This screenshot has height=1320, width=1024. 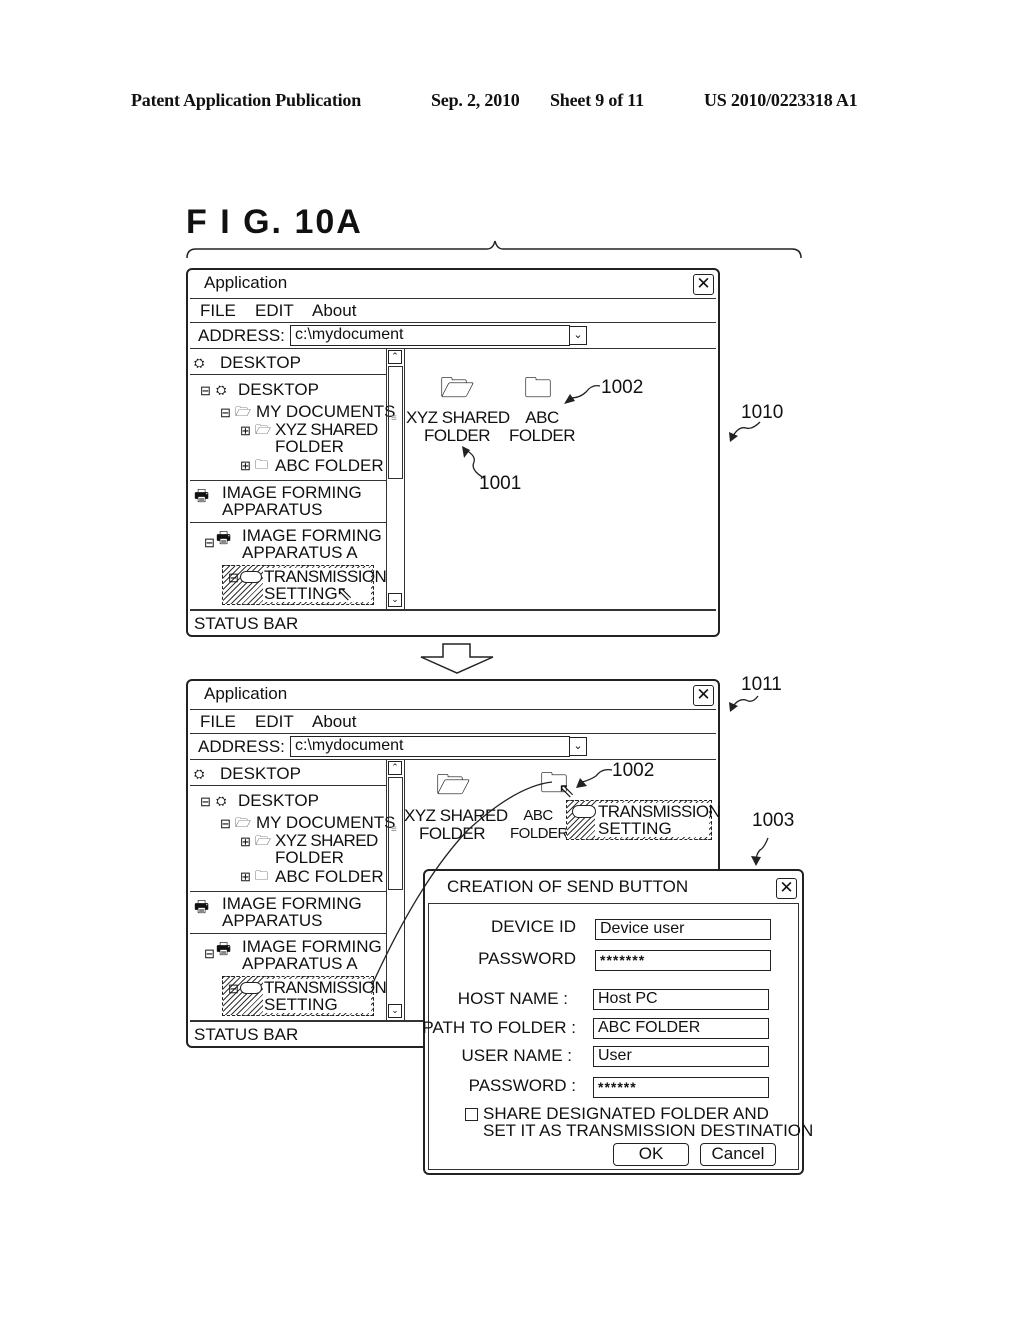 I want to click on button-shape-icon, so click(x=251, y=577).